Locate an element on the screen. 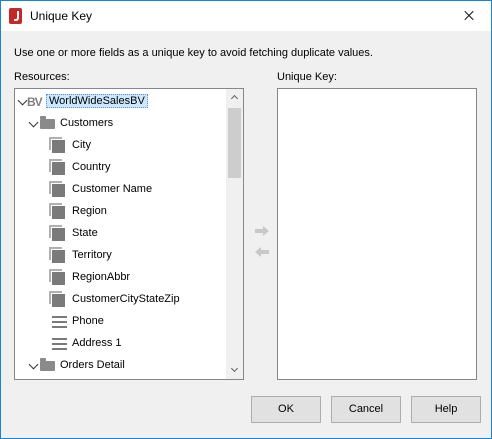 This screenshot has width=492, height=439. tree-item-label: RegionAbbr is located at coordinates (101, 277).